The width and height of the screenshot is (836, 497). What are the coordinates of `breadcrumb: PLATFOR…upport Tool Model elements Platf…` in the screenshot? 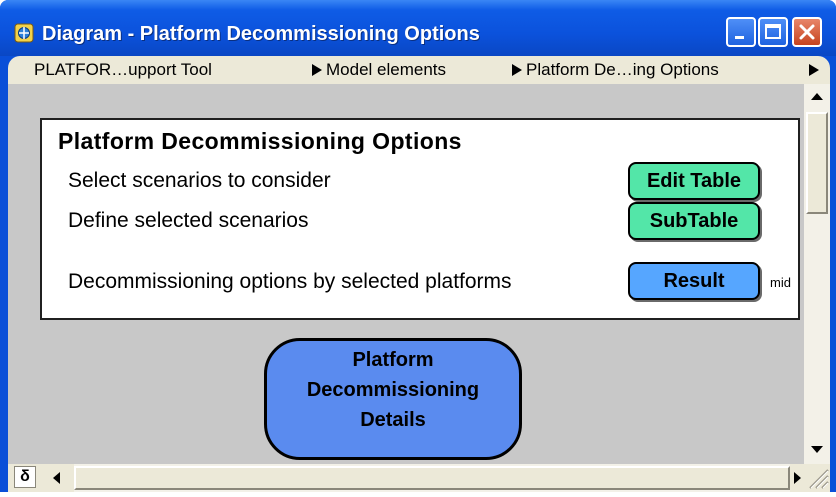 It's located at (419, 70).